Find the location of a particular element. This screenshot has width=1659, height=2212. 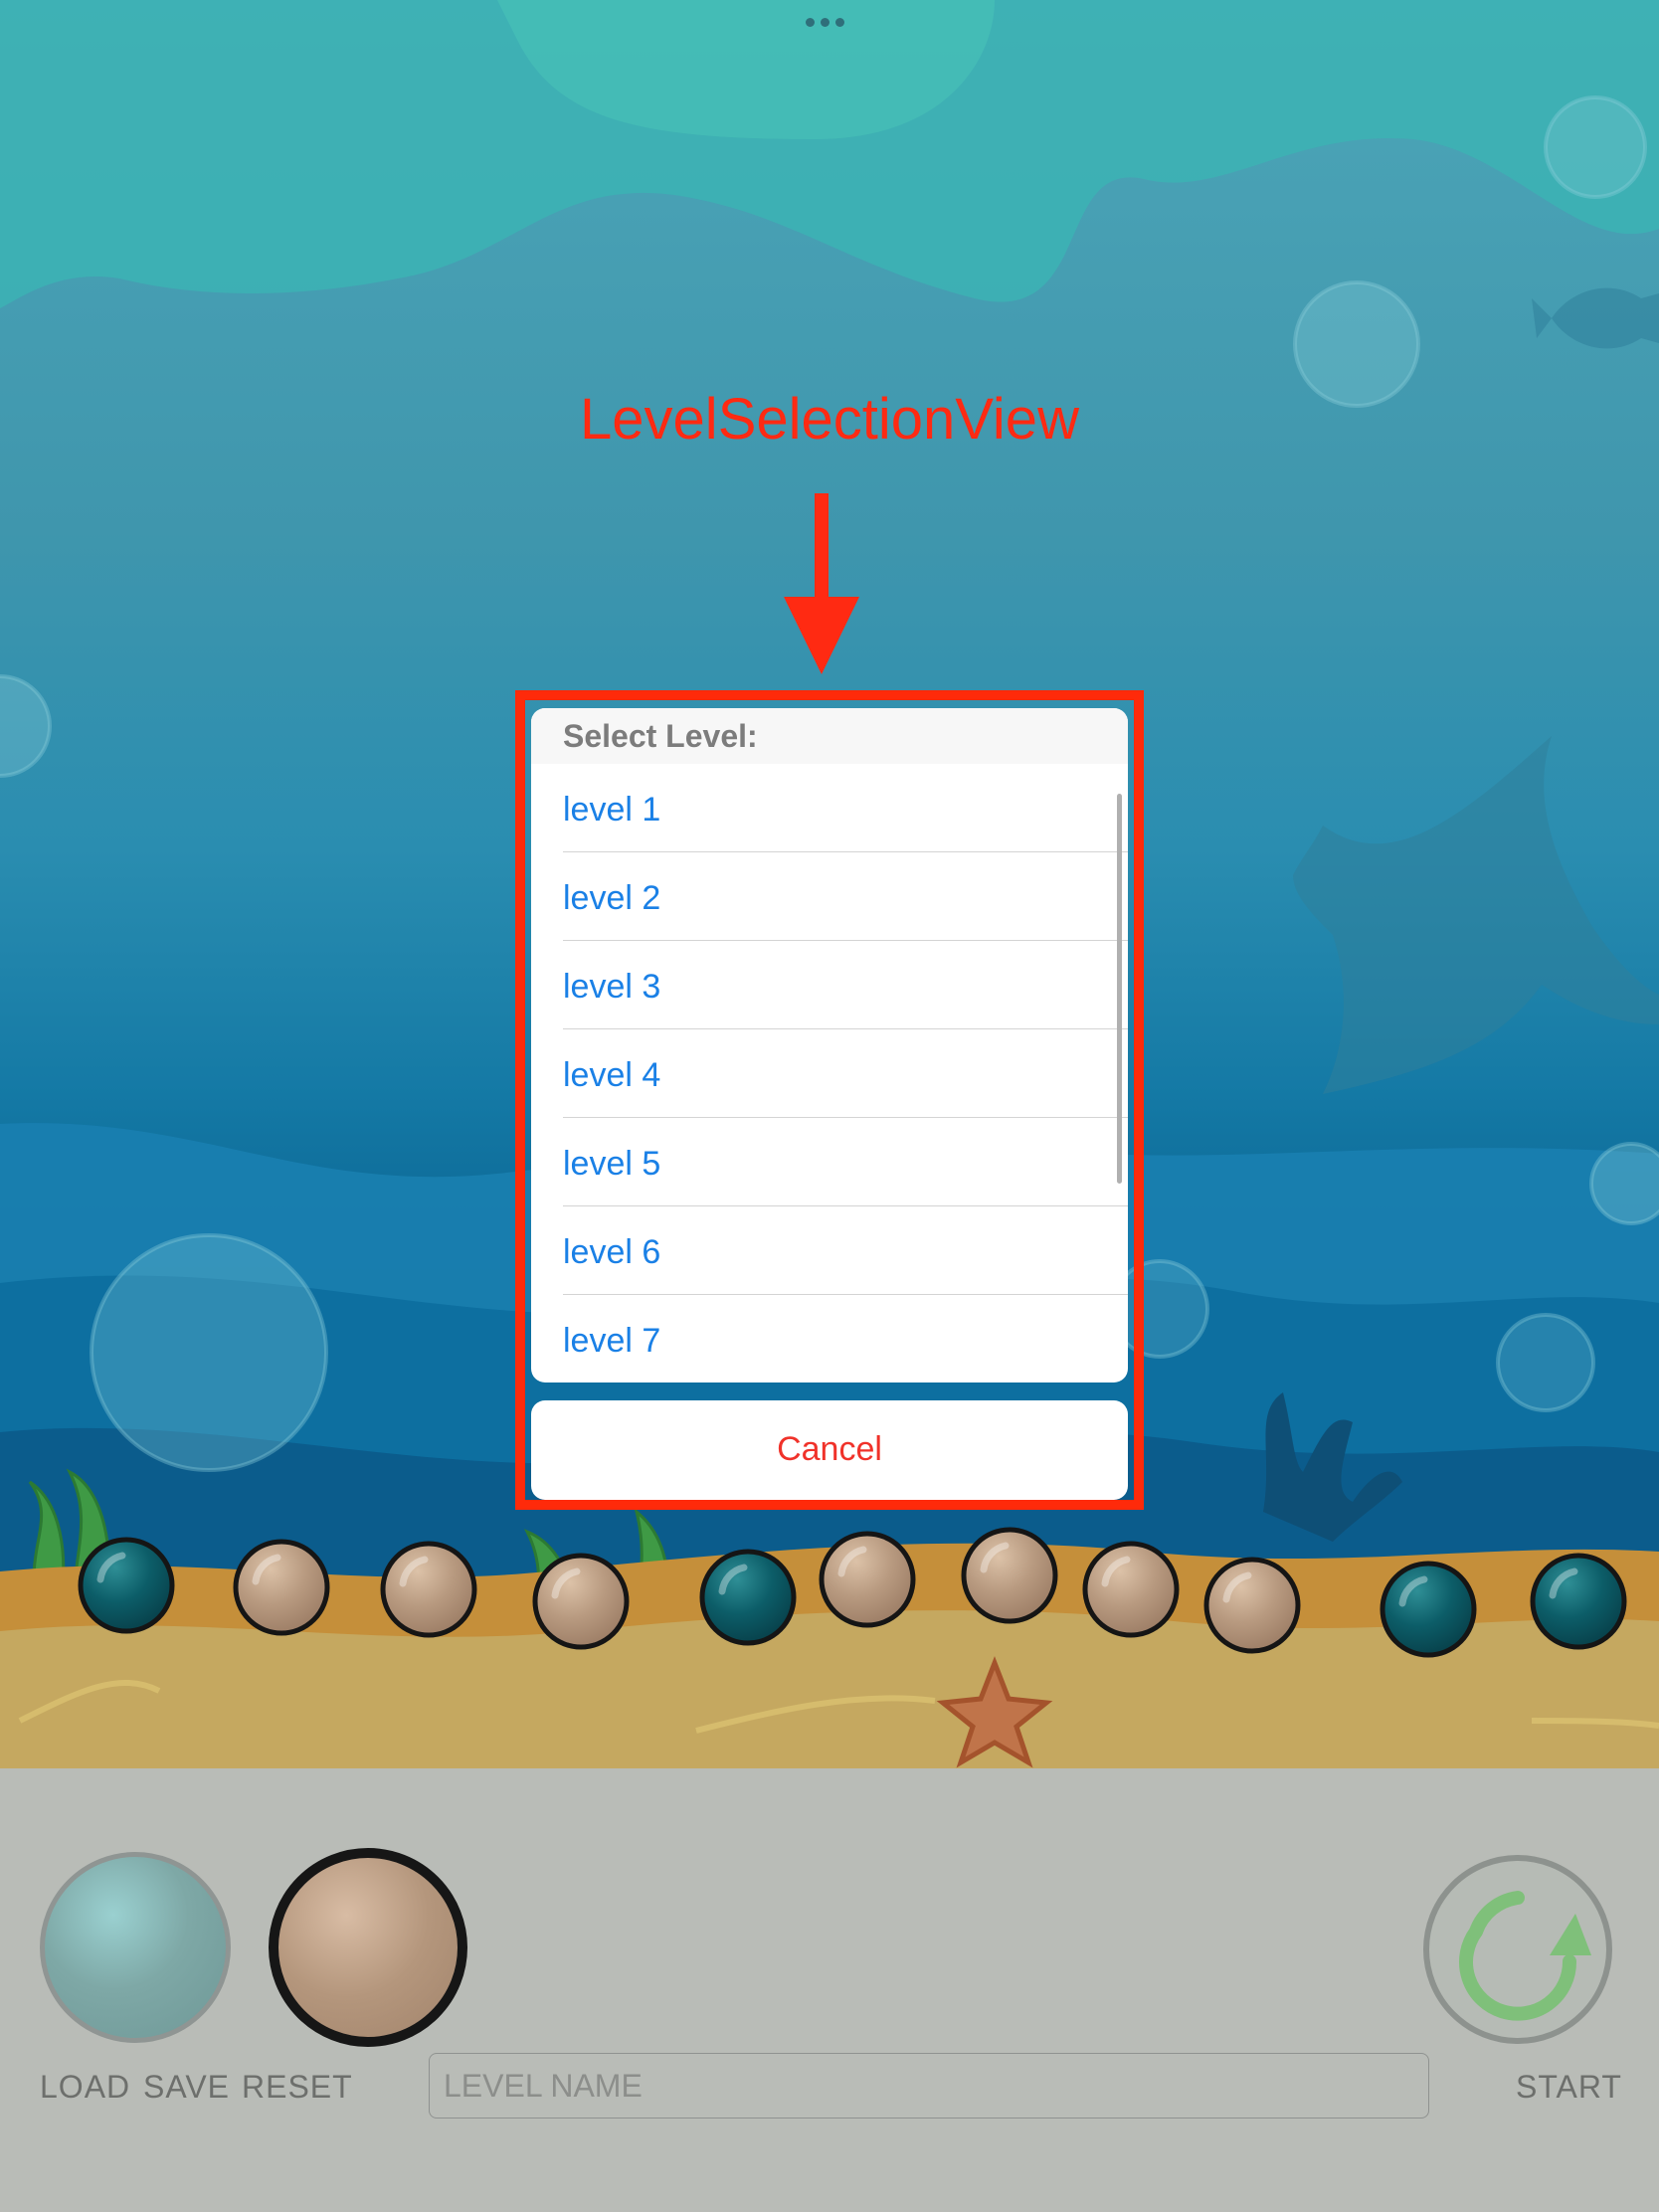

restart-arrow-icon is located at coordinates (1517, 1949).